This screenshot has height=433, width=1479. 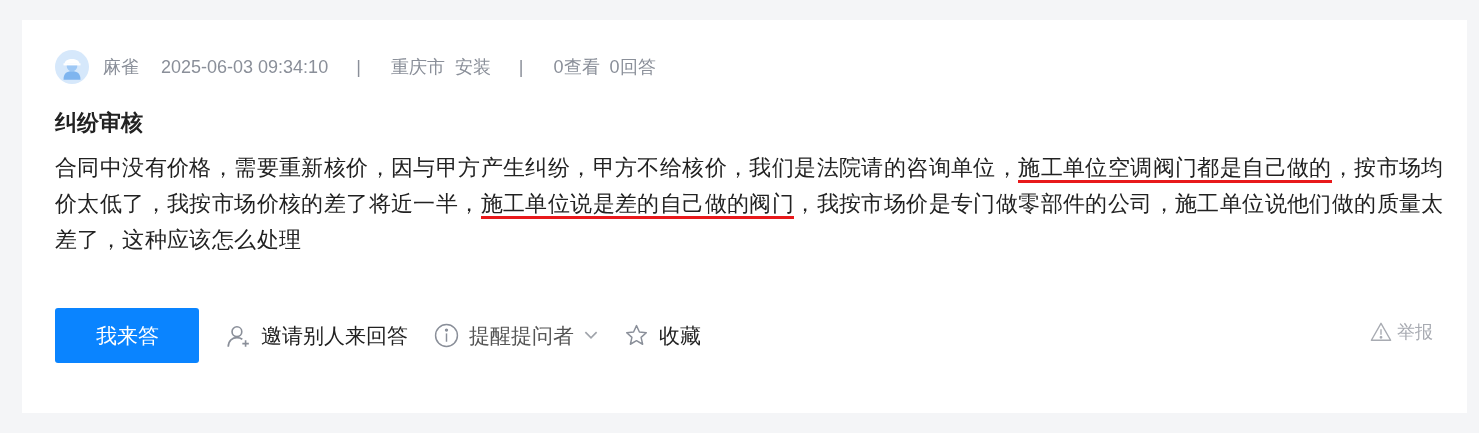 I want to click on post-time: 2025-06-03 09:34:10, so click(x=245, y=67).